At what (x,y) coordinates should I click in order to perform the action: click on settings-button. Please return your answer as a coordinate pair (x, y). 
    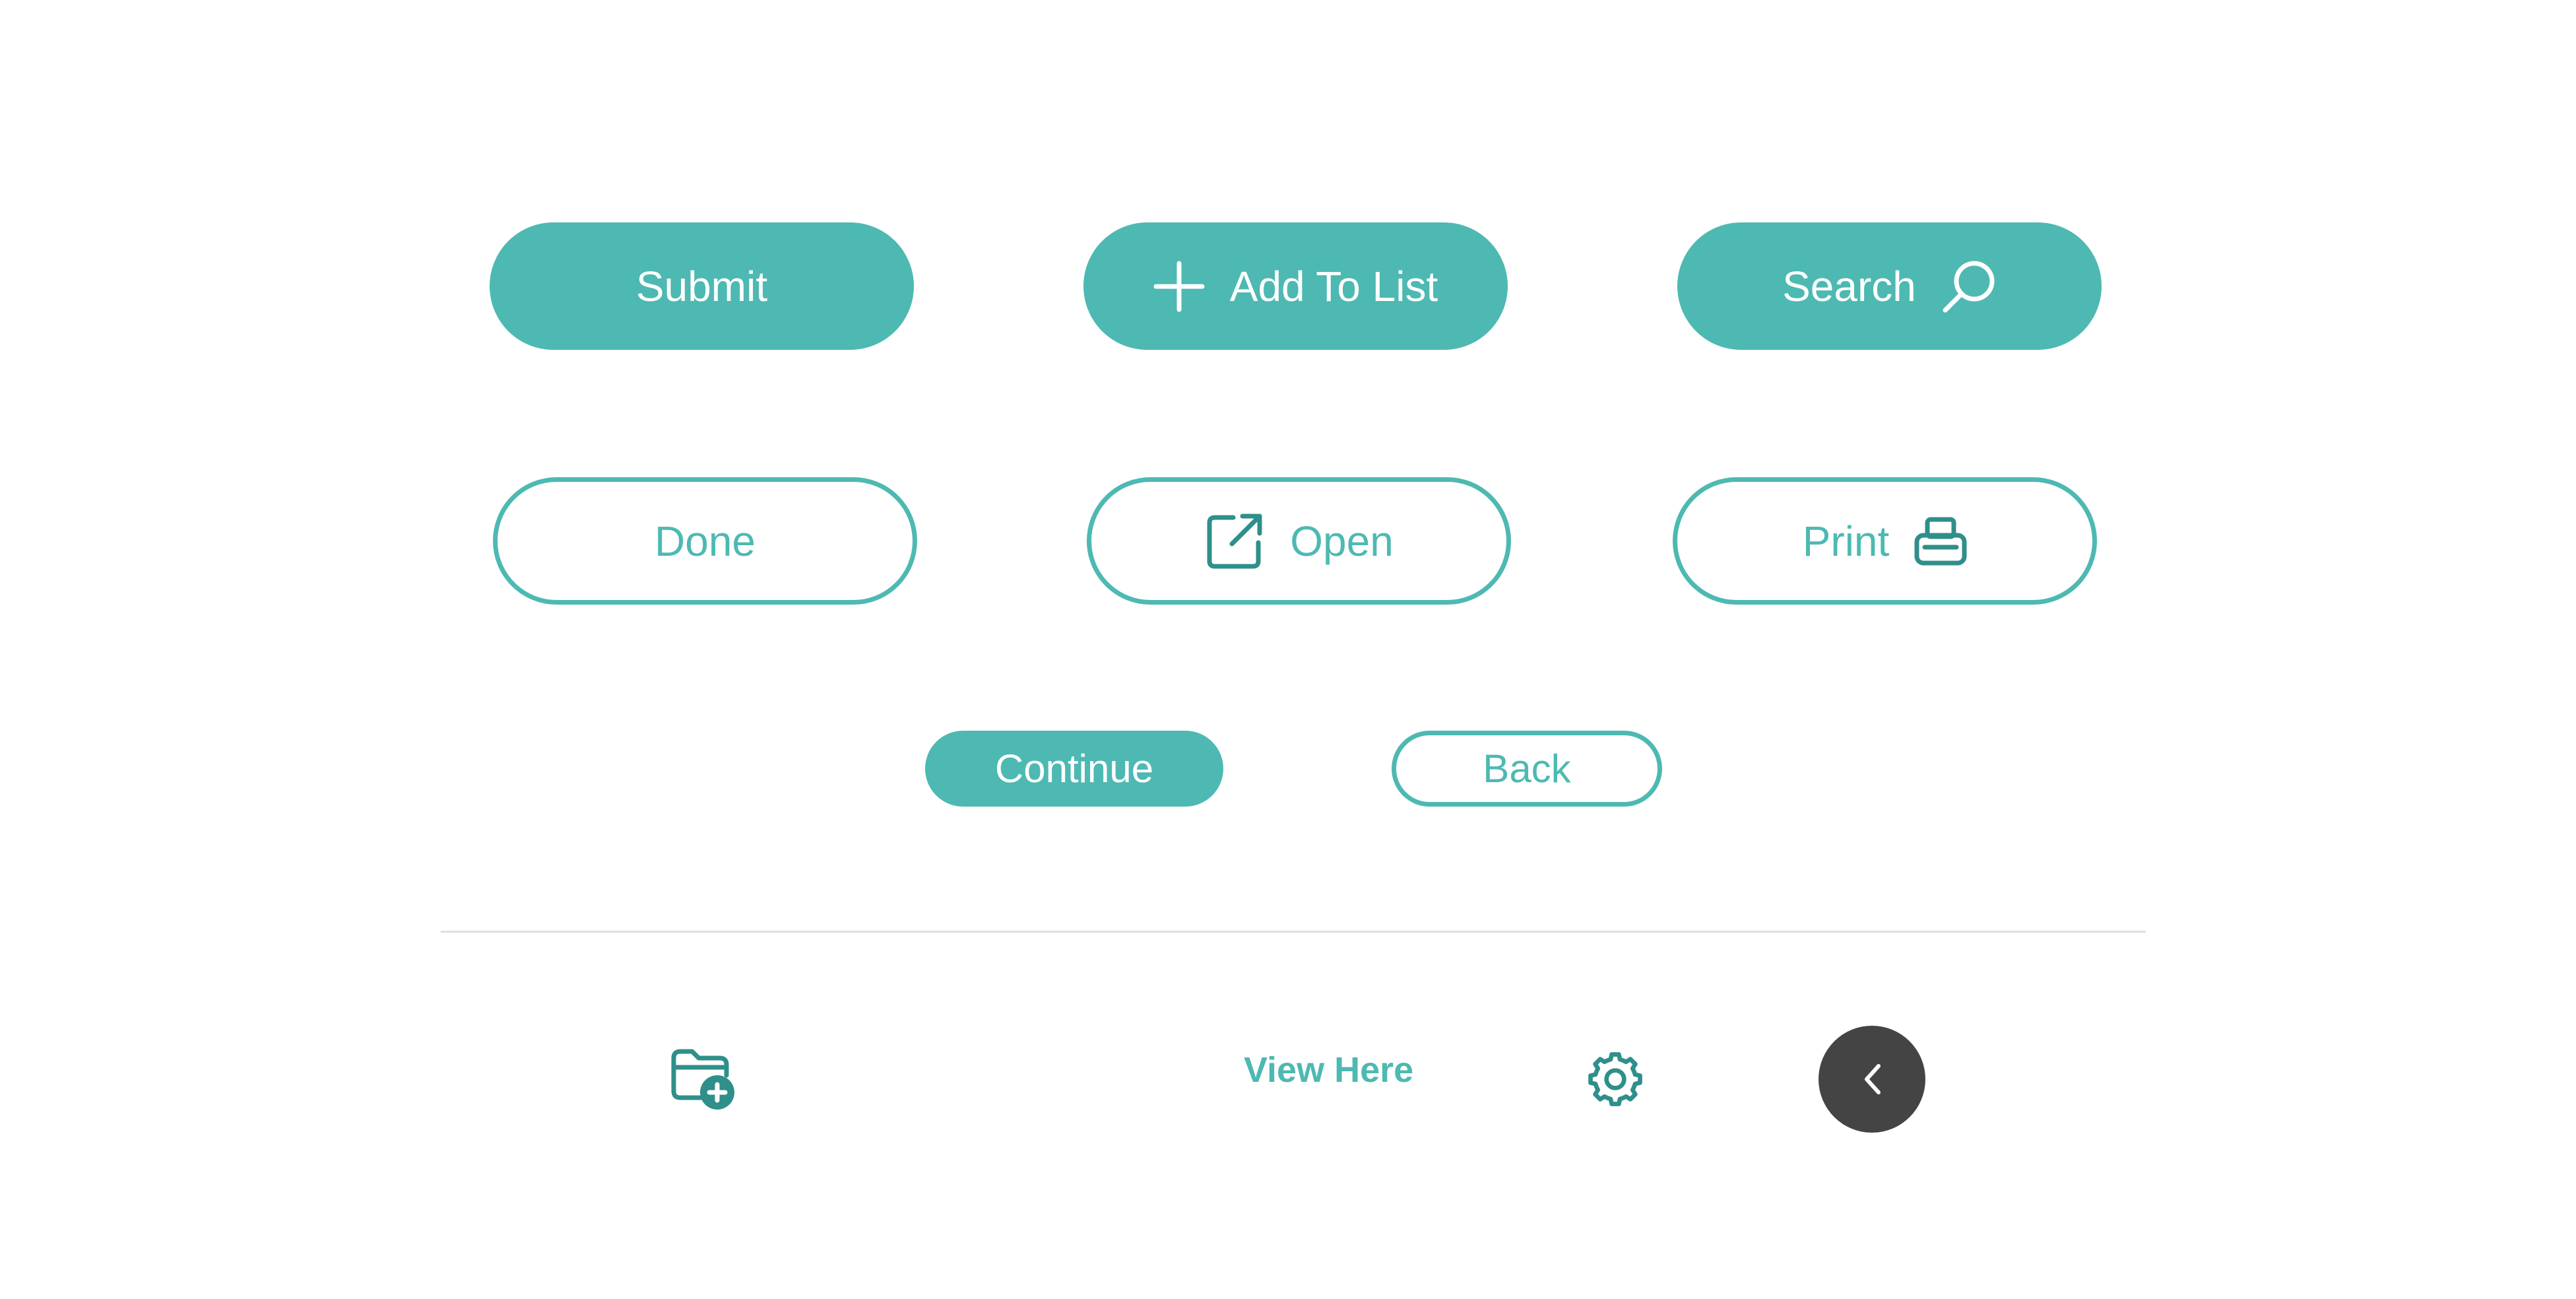
    Looking at the image, I should click on (1615, 1079).